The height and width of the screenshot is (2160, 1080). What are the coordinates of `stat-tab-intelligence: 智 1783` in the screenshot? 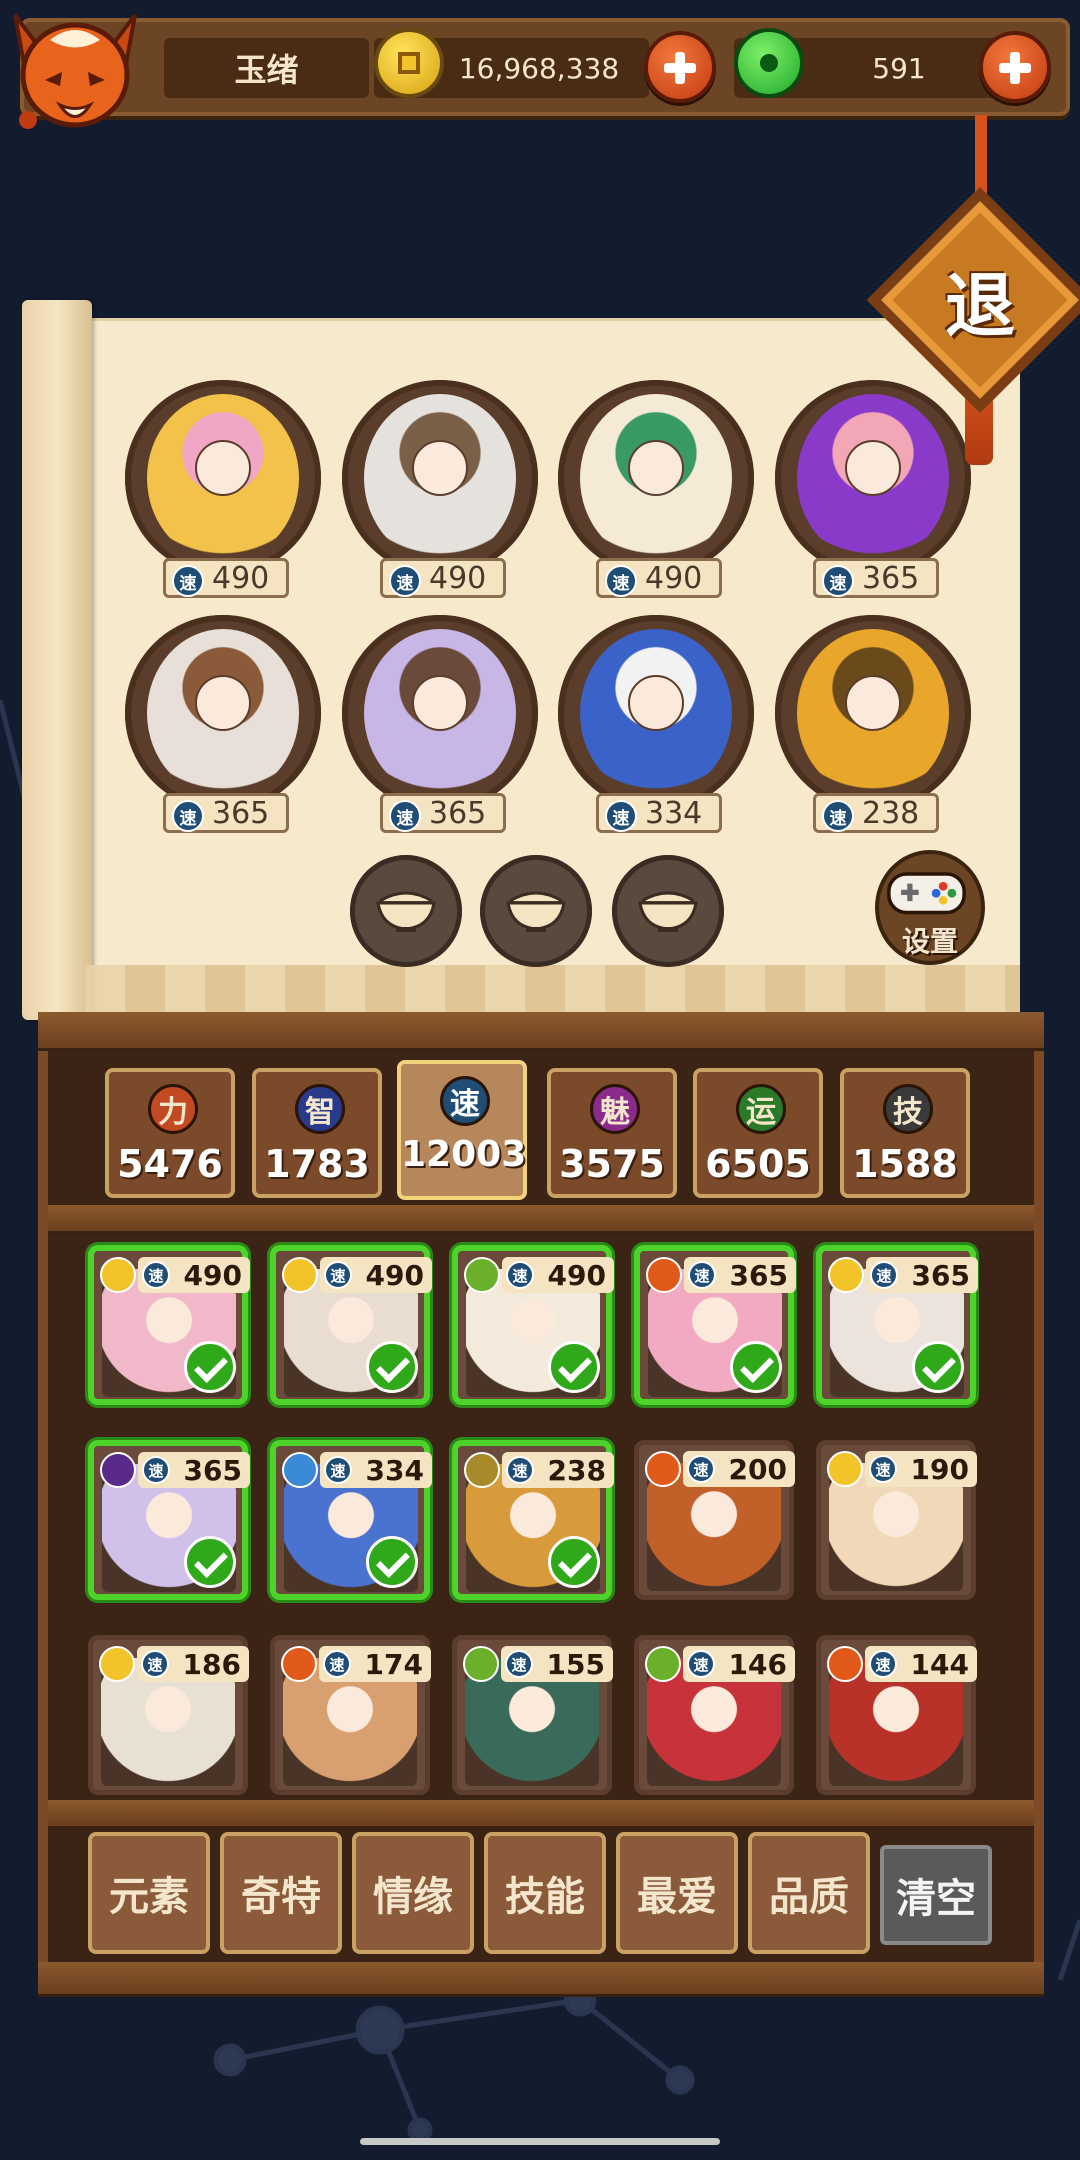 It's located at (317, 1133).